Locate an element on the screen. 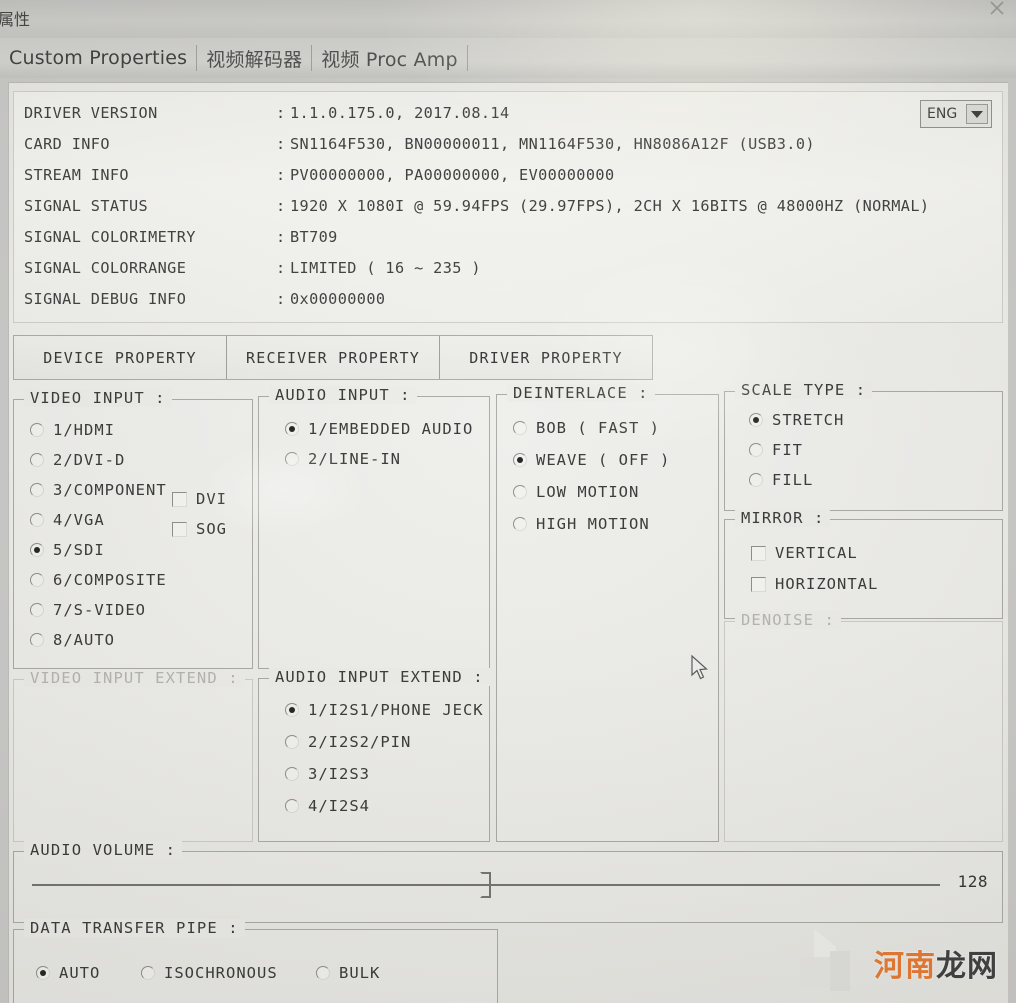 The width and height of the screenshot is (1016, 1003). group-mirror: MIRROR : VERTICAL HORIZONTAL is located at coordinates (863, 564).